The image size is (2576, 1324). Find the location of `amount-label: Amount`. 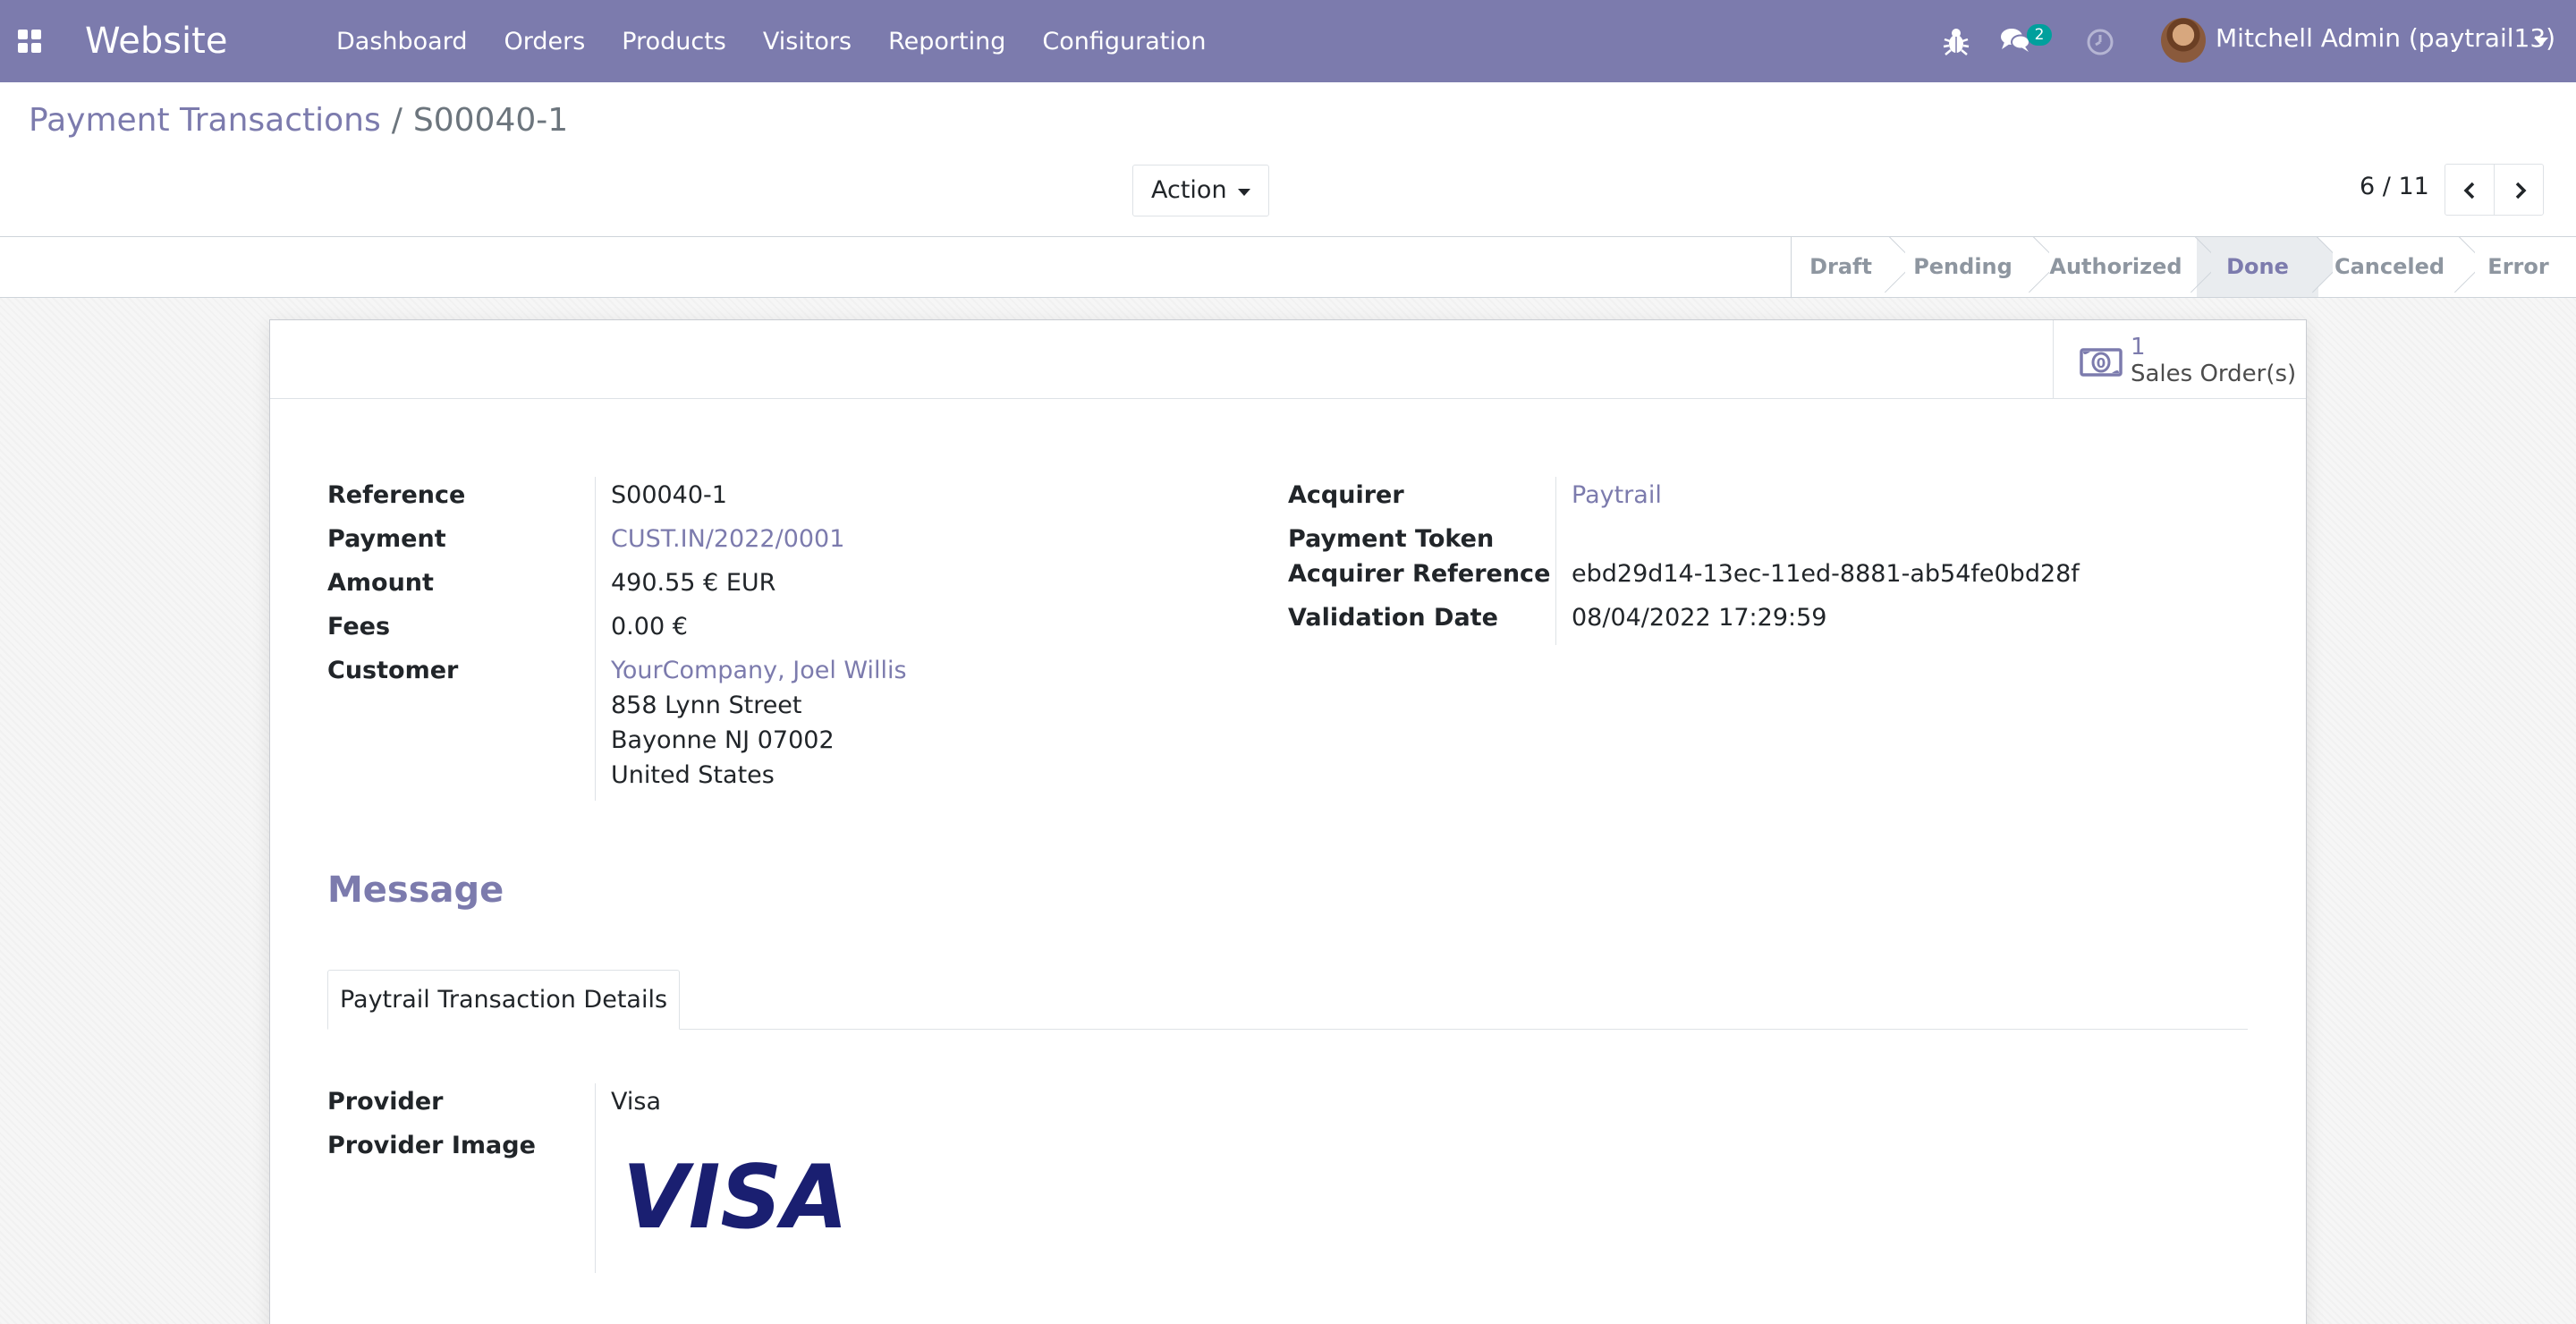

amount-label: Amount is located at coordinates (380, 583).